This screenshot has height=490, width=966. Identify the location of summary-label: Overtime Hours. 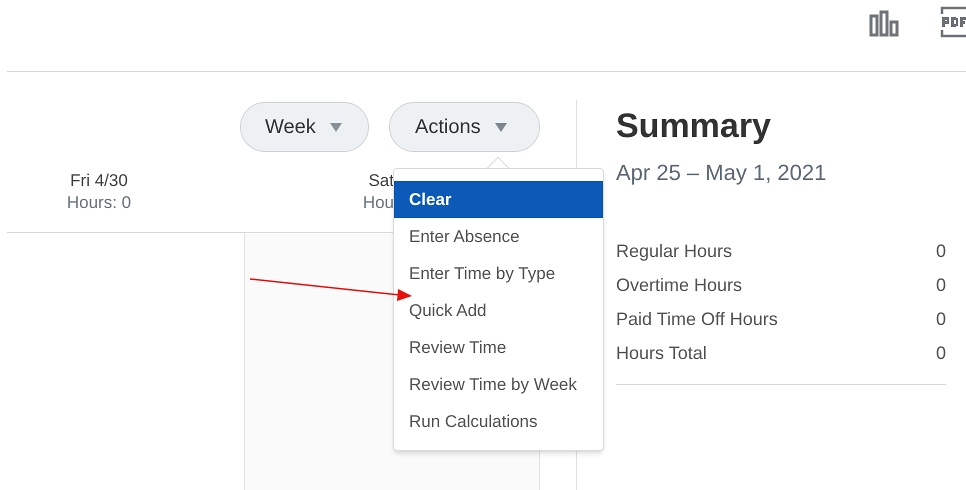
(679, 285).